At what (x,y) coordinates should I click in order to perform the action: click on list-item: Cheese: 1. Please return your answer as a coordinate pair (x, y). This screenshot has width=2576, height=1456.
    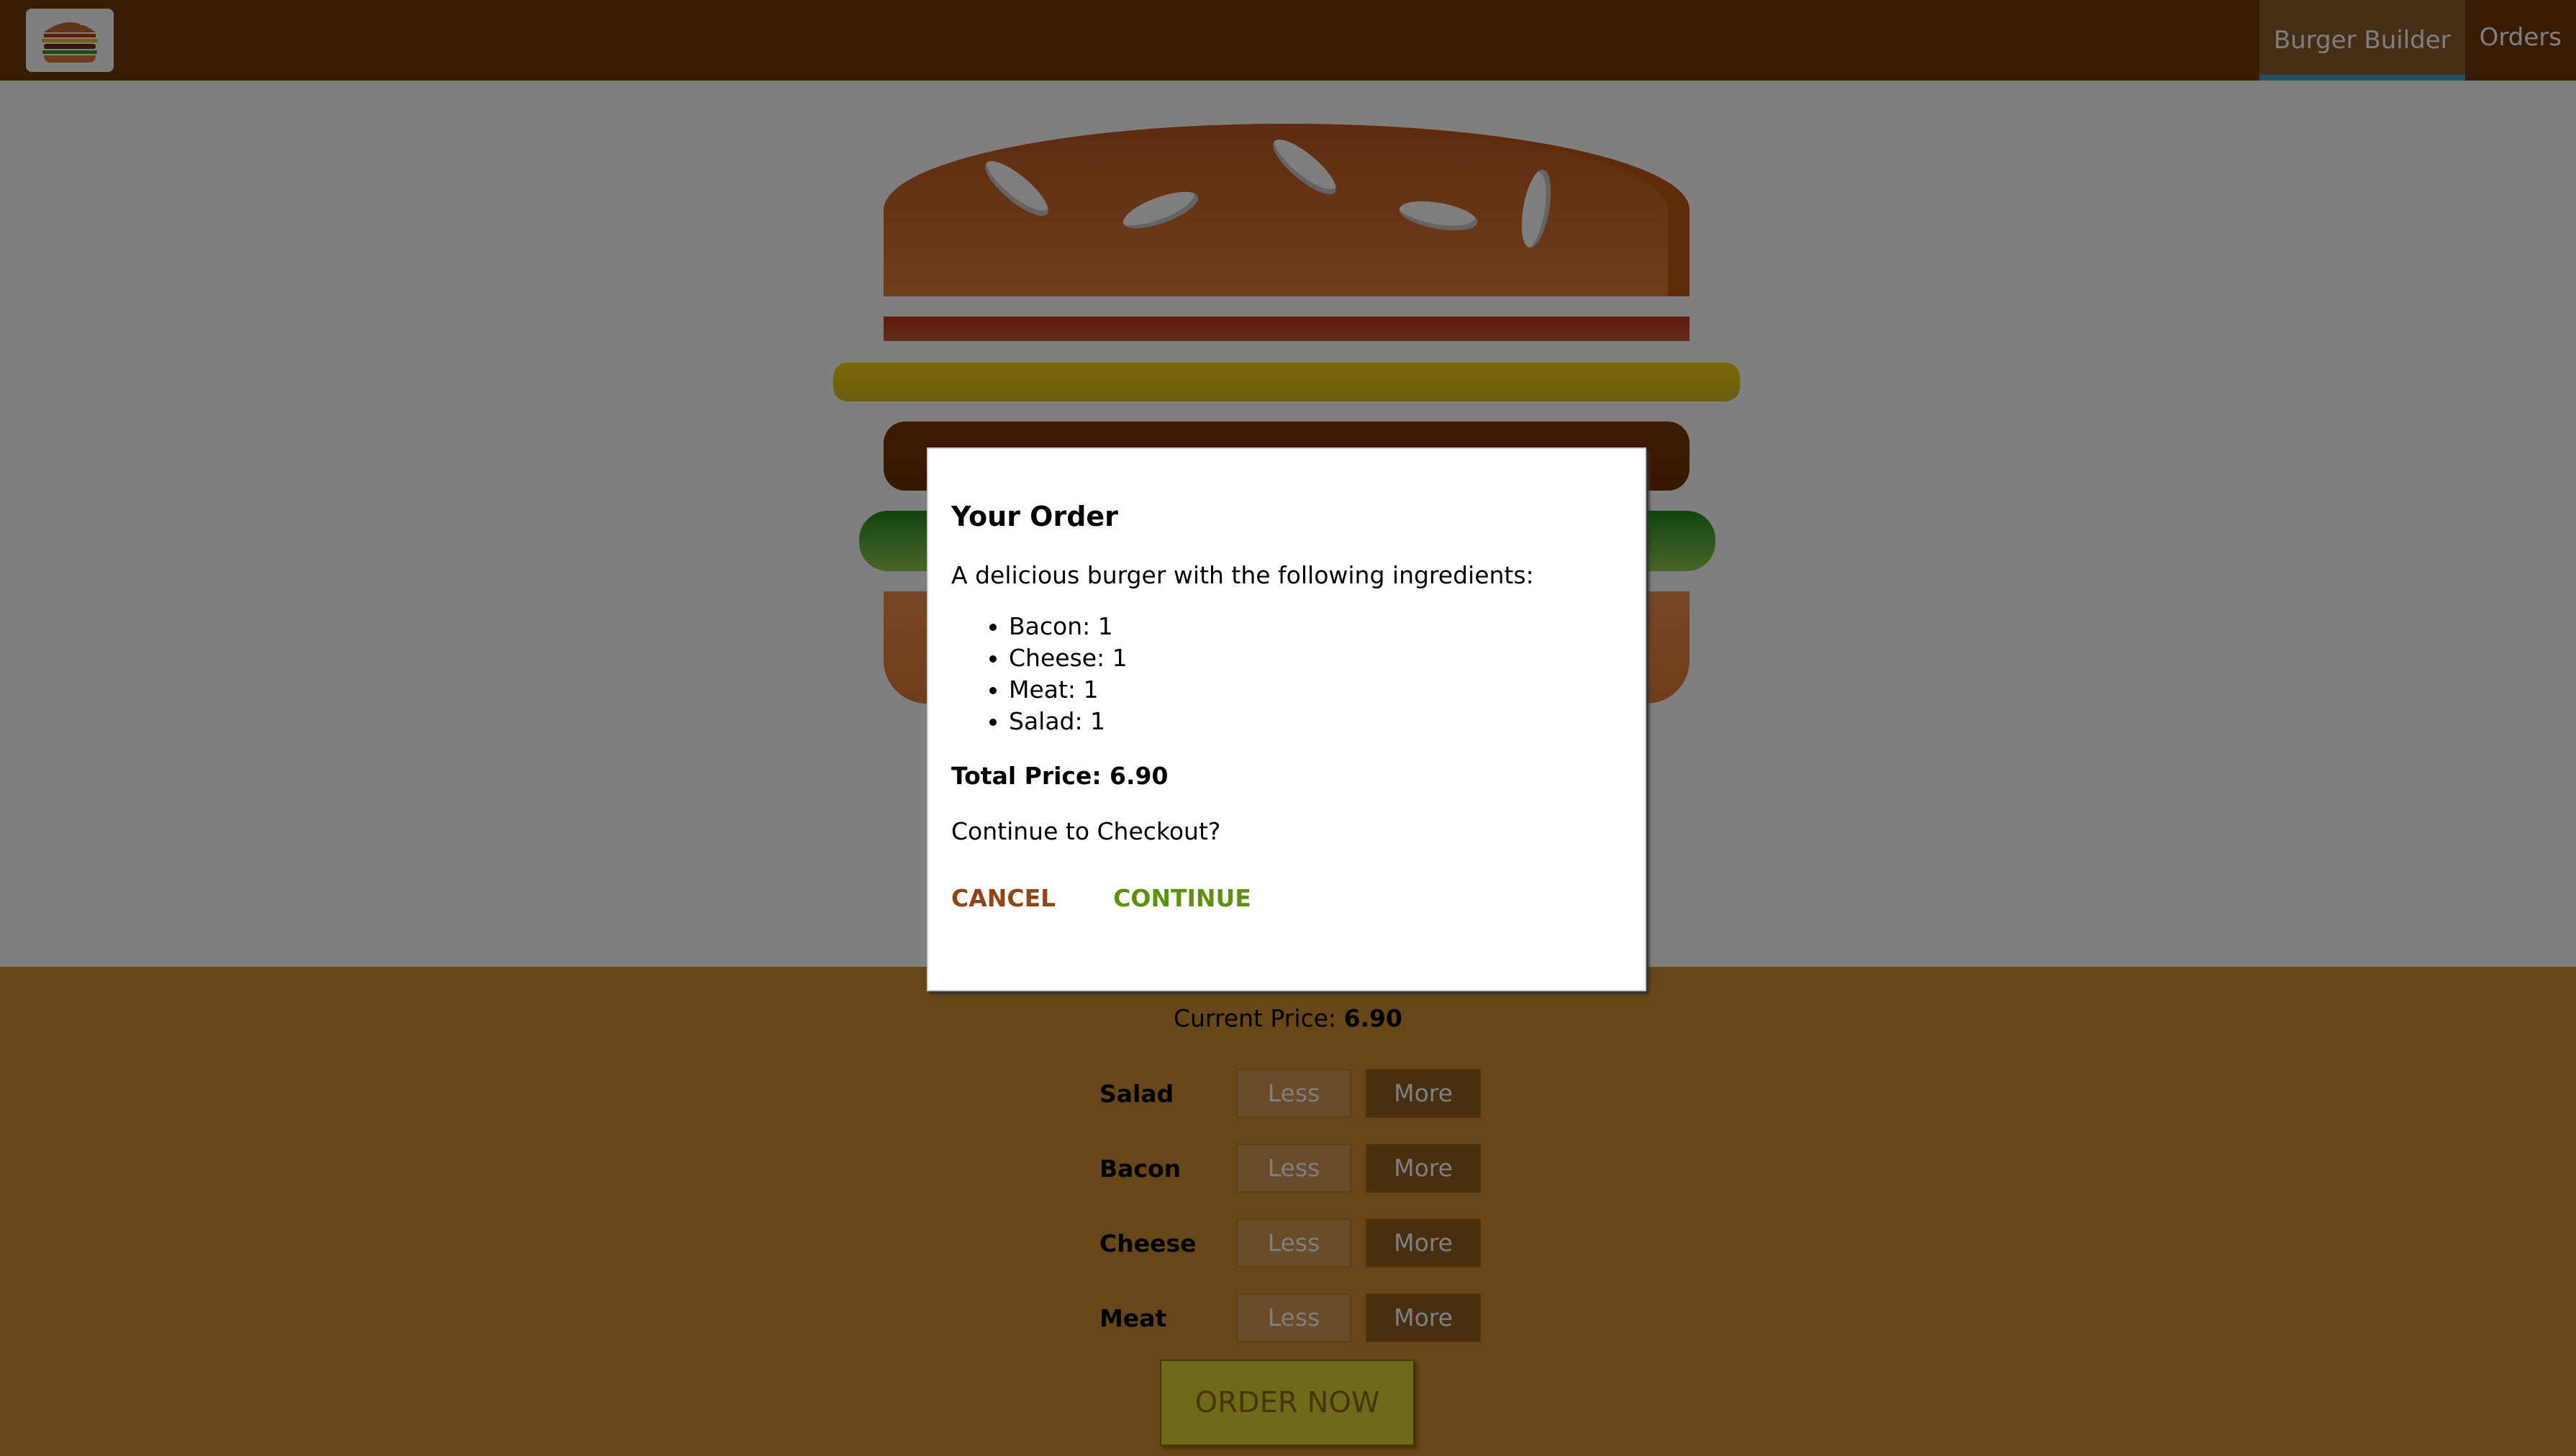
    Looking at the image, I should click on (1315, 658).